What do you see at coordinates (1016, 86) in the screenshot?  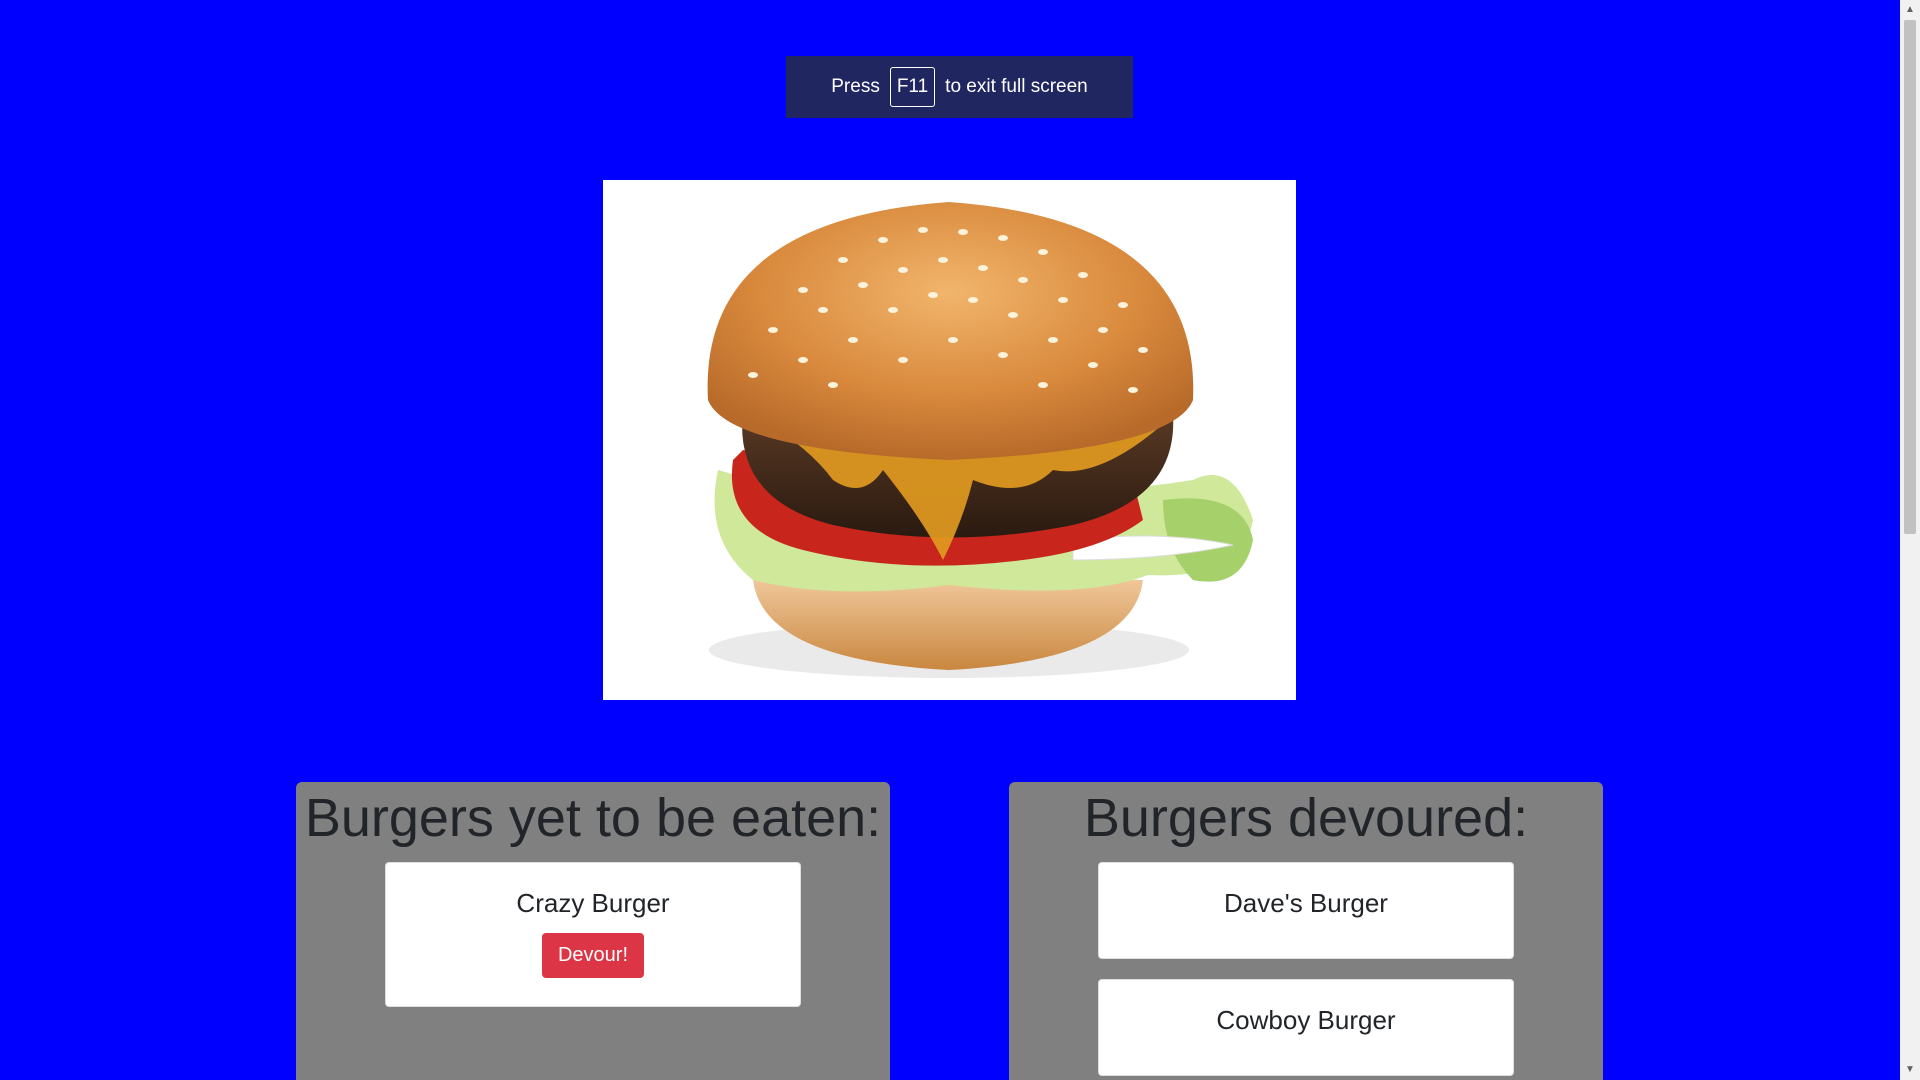 I see `fullscreen-notice-suffix: to exit full screen` at bounding box center [1016, 86].